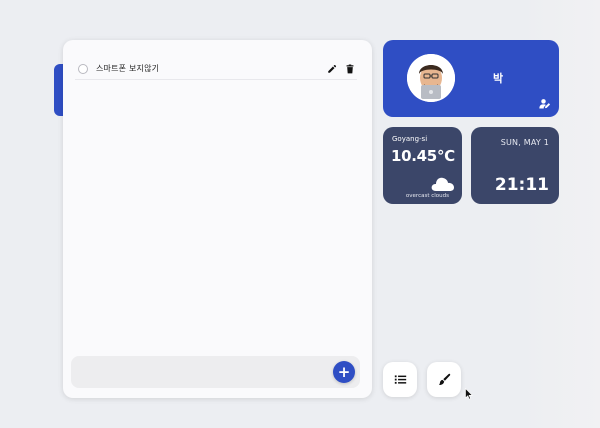  What do you see at coordinates (471, 78) in the screenshot?
I see `profile-card: 박` at bounding box center [471, 78].